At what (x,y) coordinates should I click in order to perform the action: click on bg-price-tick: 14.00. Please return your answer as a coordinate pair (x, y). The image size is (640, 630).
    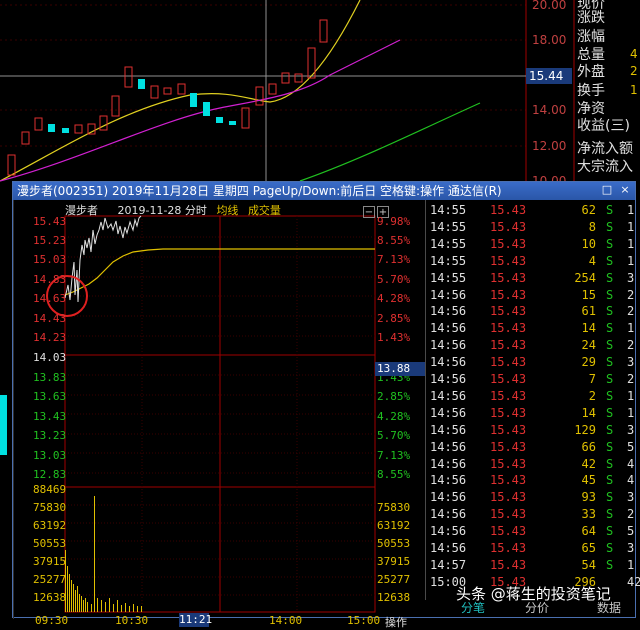
    Looking at the image, I should click on (549, 110).